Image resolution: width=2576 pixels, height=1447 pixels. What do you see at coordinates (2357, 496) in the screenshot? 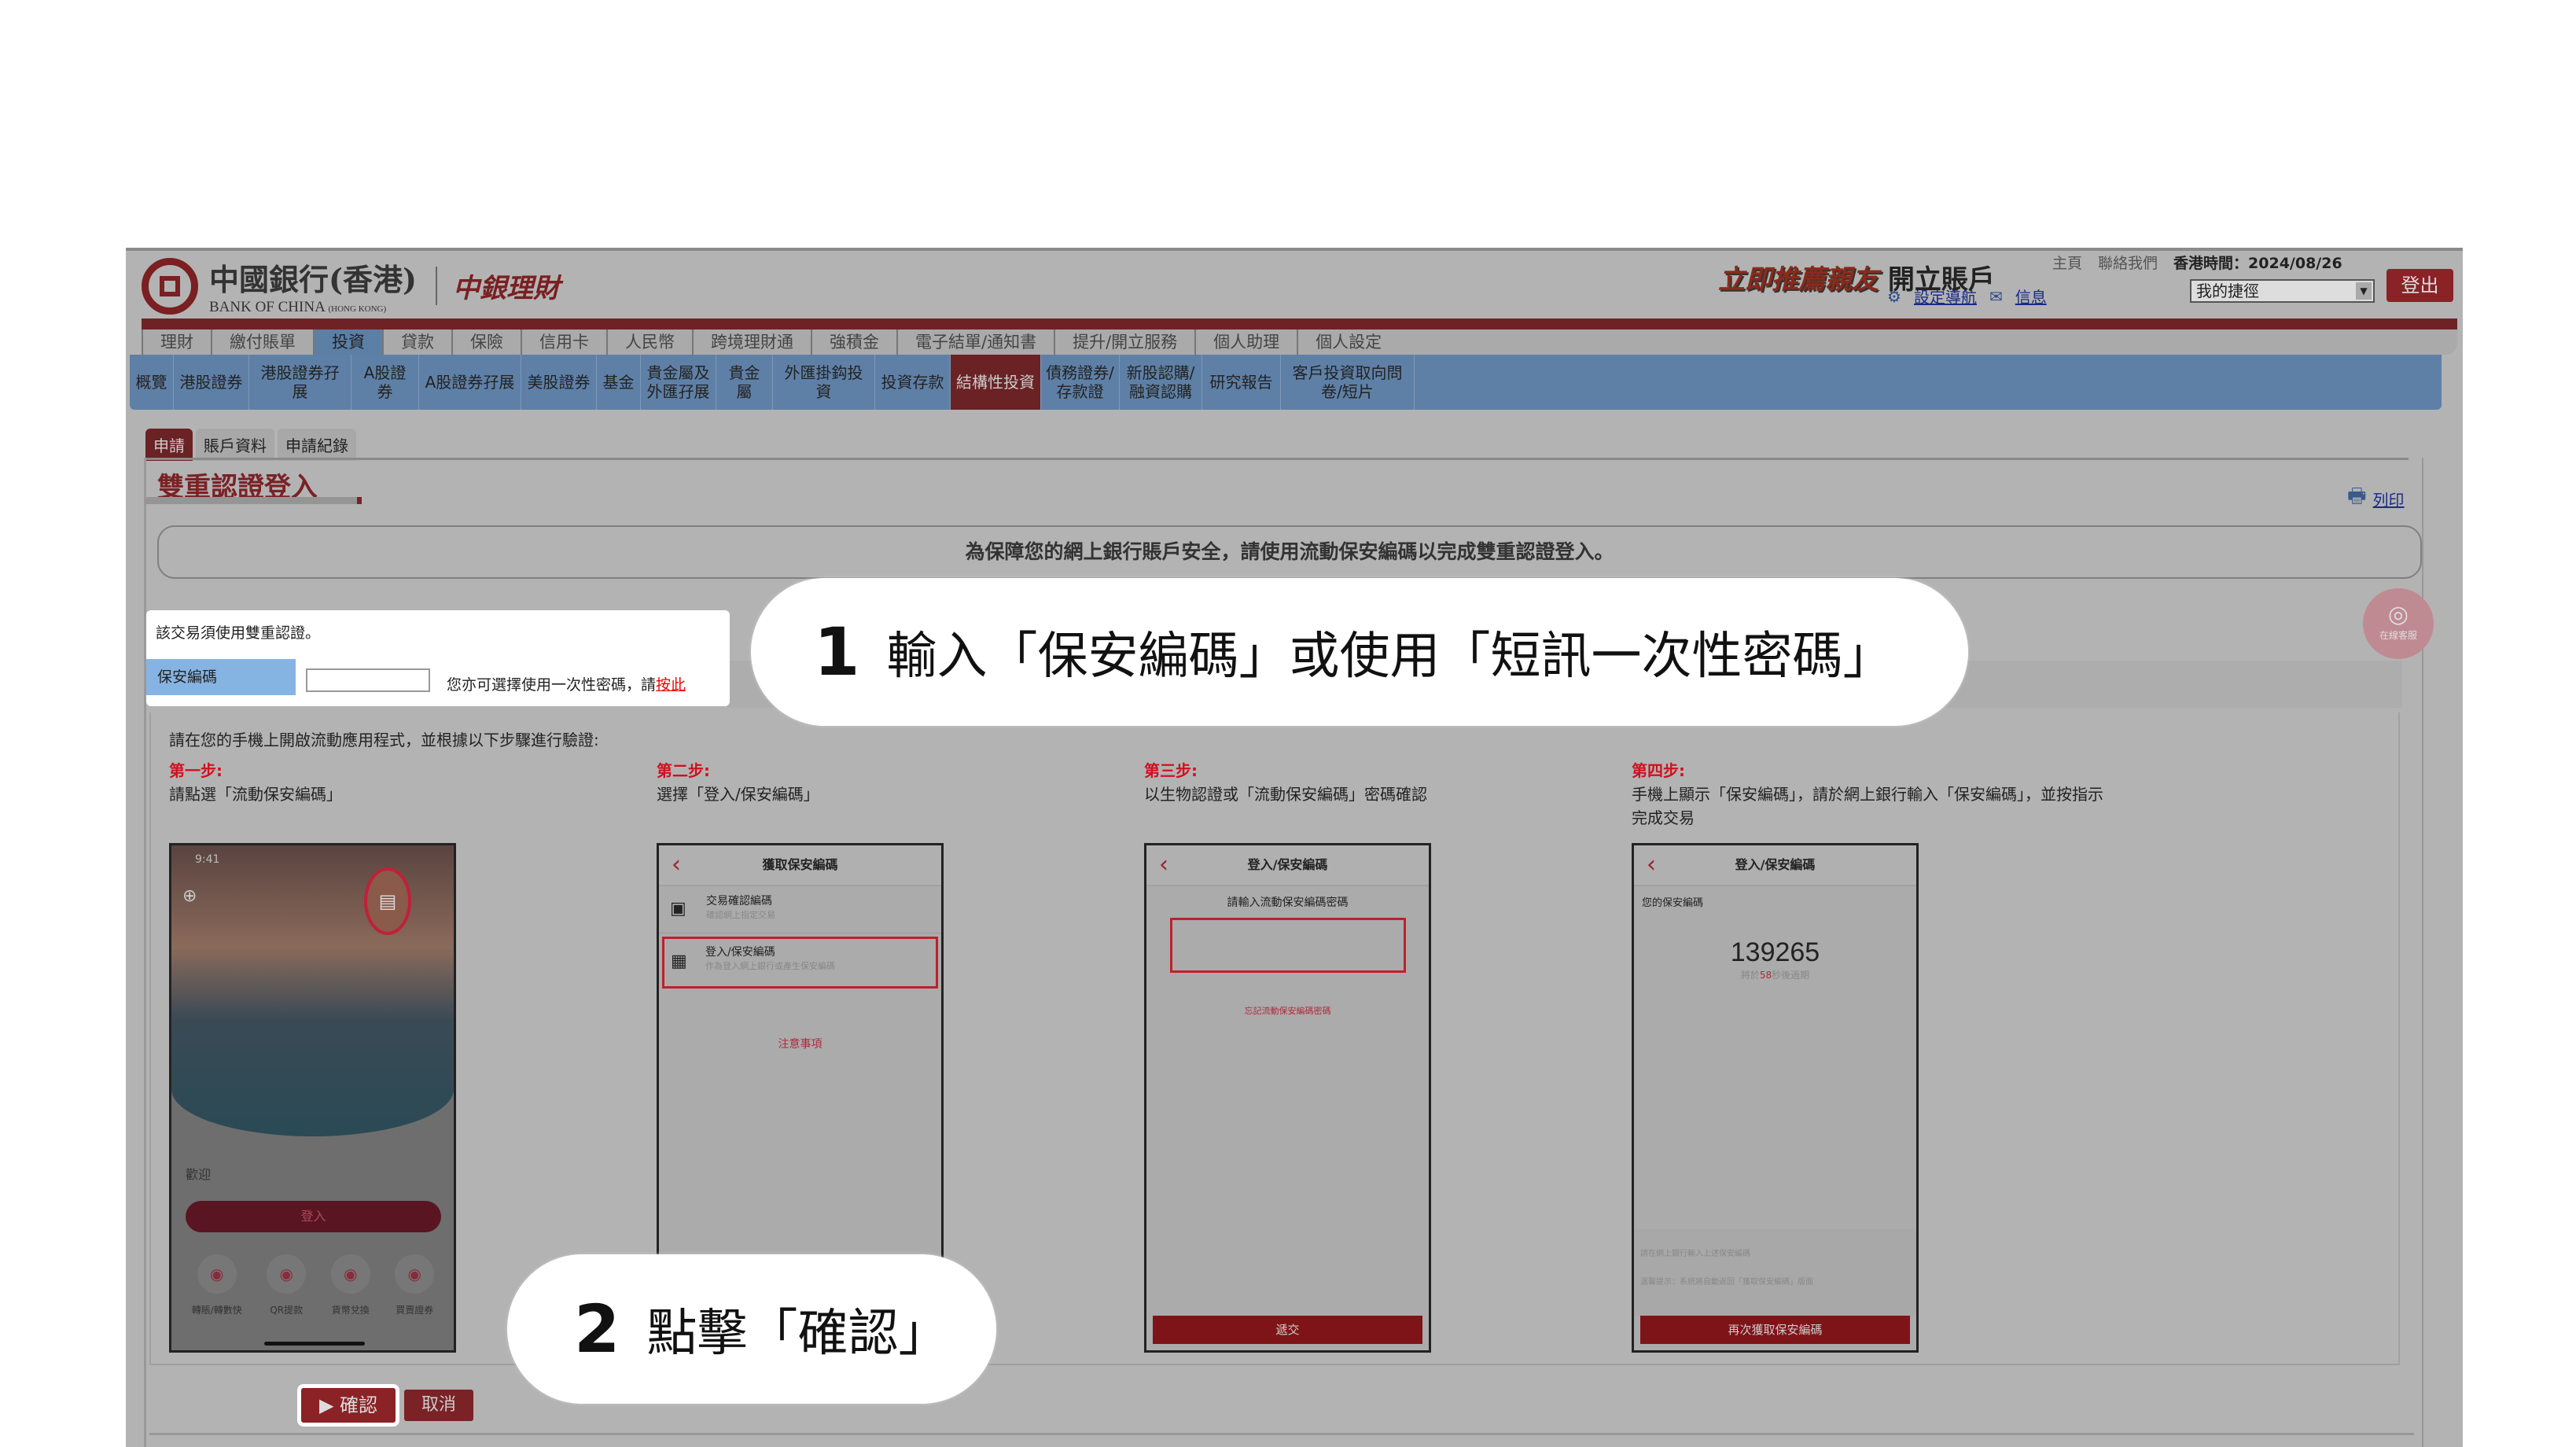
I see `printer-icon: 🖶` at bounding box center [2357, 496].